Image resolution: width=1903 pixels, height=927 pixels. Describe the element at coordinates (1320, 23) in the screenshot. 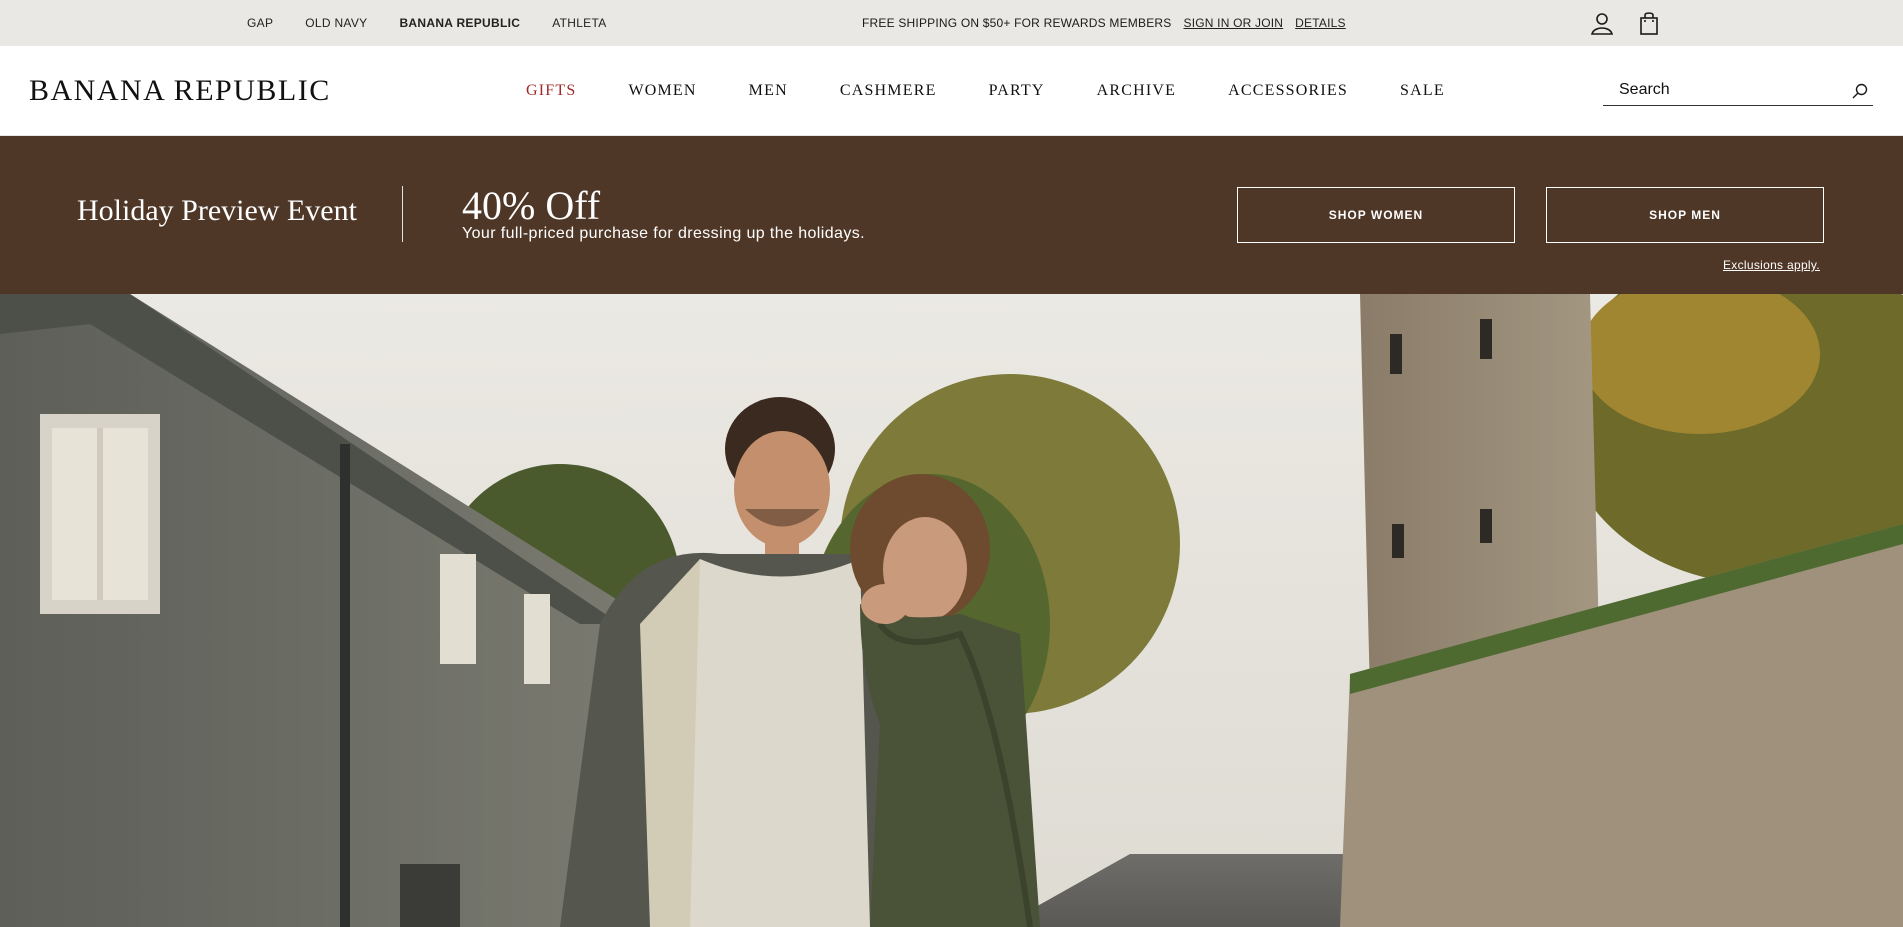

I see `details-link: DETAILS` at that location.